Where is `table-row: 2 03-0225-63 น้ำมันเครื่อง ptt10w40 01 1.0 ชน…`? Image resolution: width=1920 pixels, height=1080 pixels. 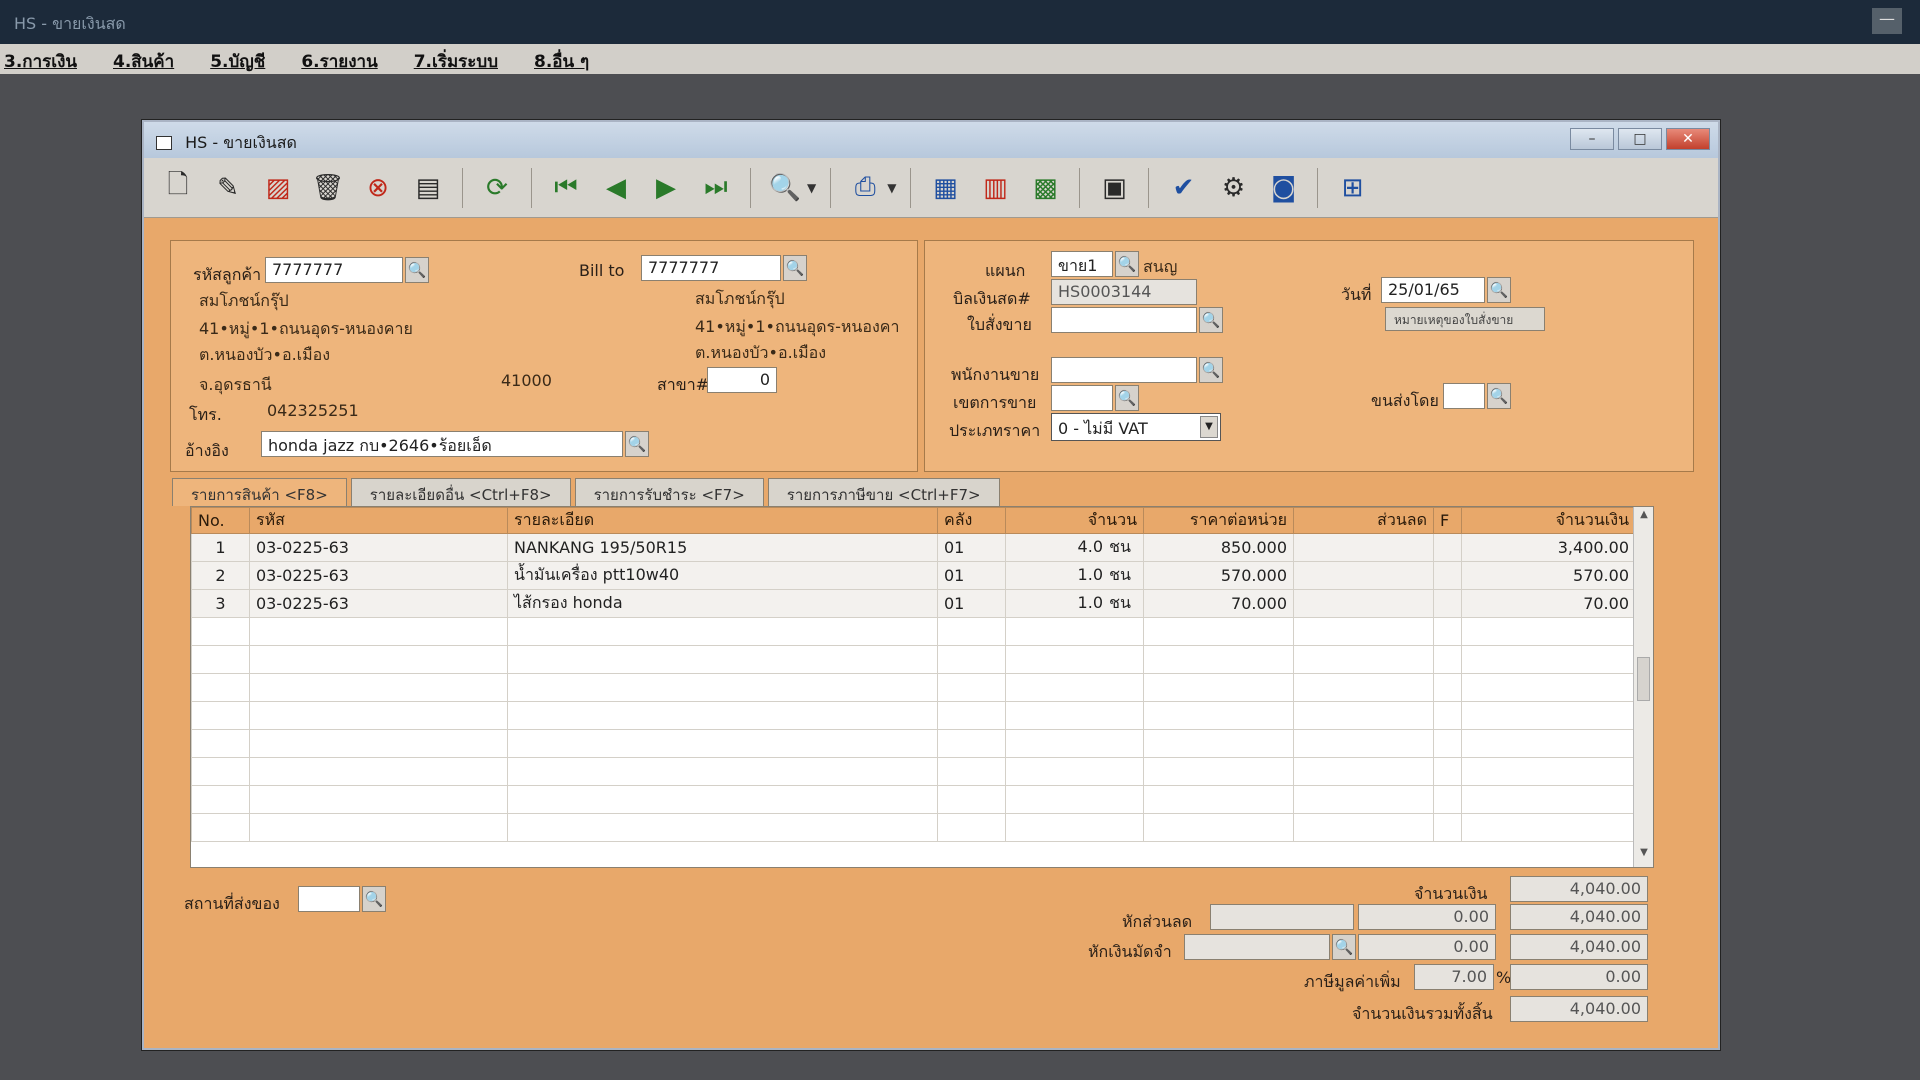 table-row: 2 03-0225-63 น้ำมันเครื่อง ptt10w40 01 1.0 ชน… is located at coordinates (922, 575).